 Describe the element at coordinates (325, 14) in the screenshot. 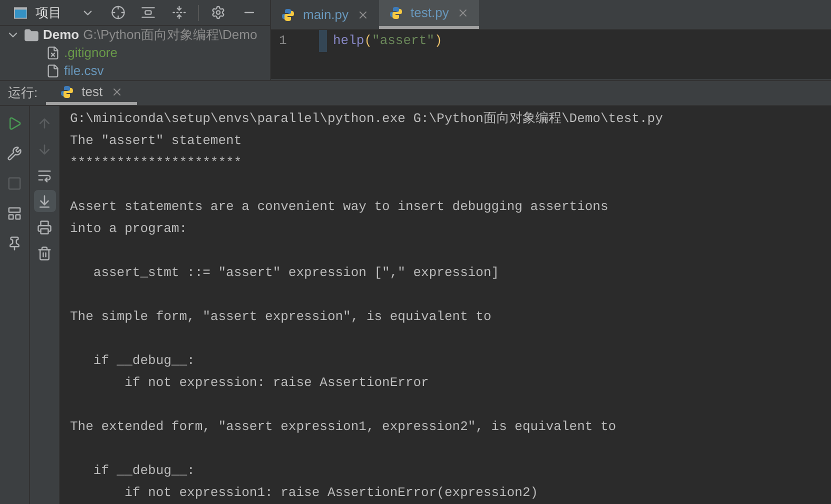

I see `editor-tab: main.py` at that location.